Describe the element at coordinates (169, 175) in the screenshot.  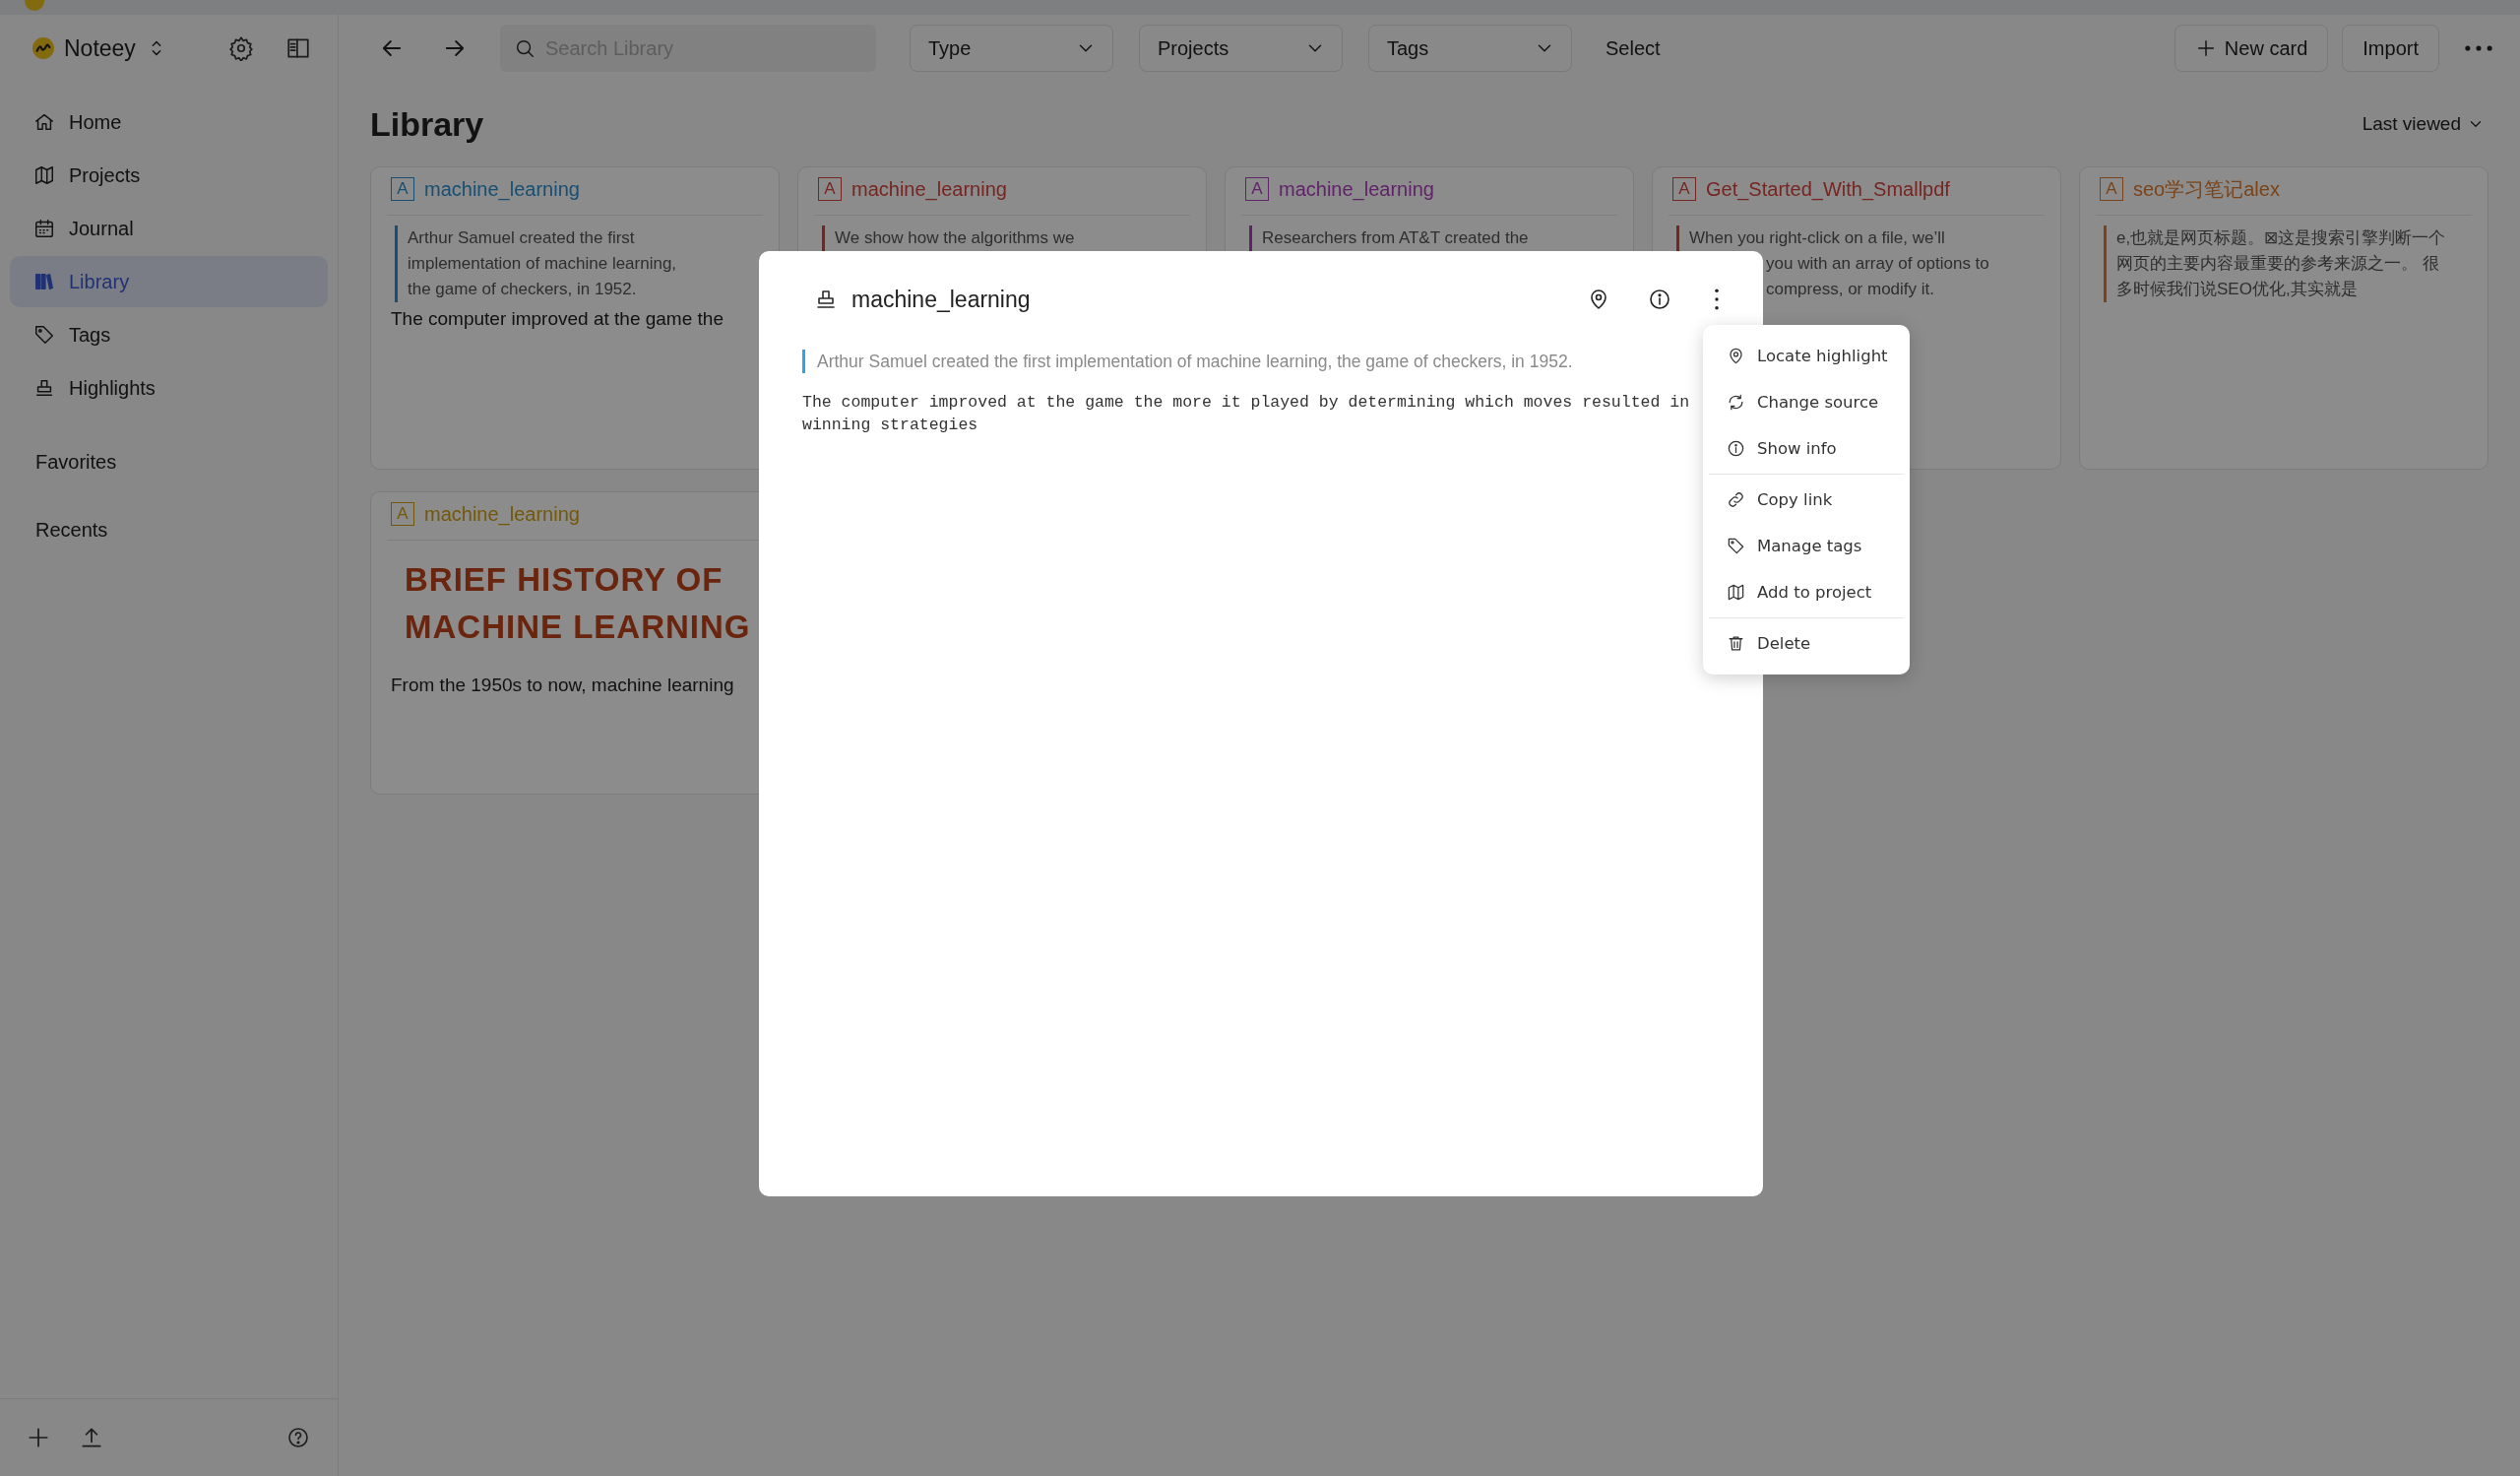
I see `nav-item: Projects` at that location.